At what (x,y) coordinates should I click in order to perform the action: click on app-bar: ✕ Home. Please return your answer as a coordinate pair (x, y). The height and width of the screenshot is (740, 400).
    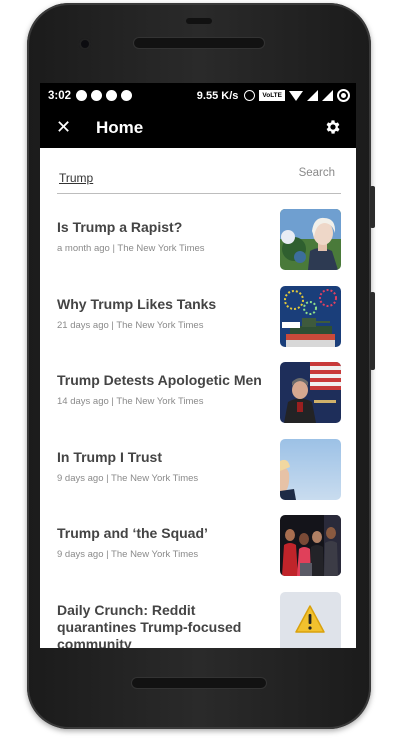
    Looking at the image, I should click on (198, 128).